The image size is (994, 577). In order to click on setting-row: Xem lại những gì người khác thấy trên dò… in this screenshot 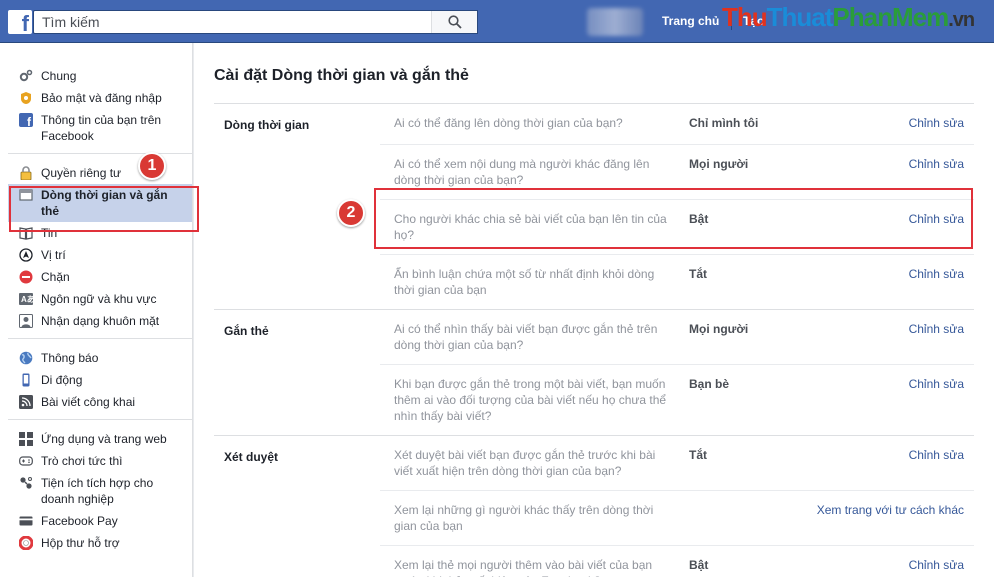, I will do `click(677, 517)`.